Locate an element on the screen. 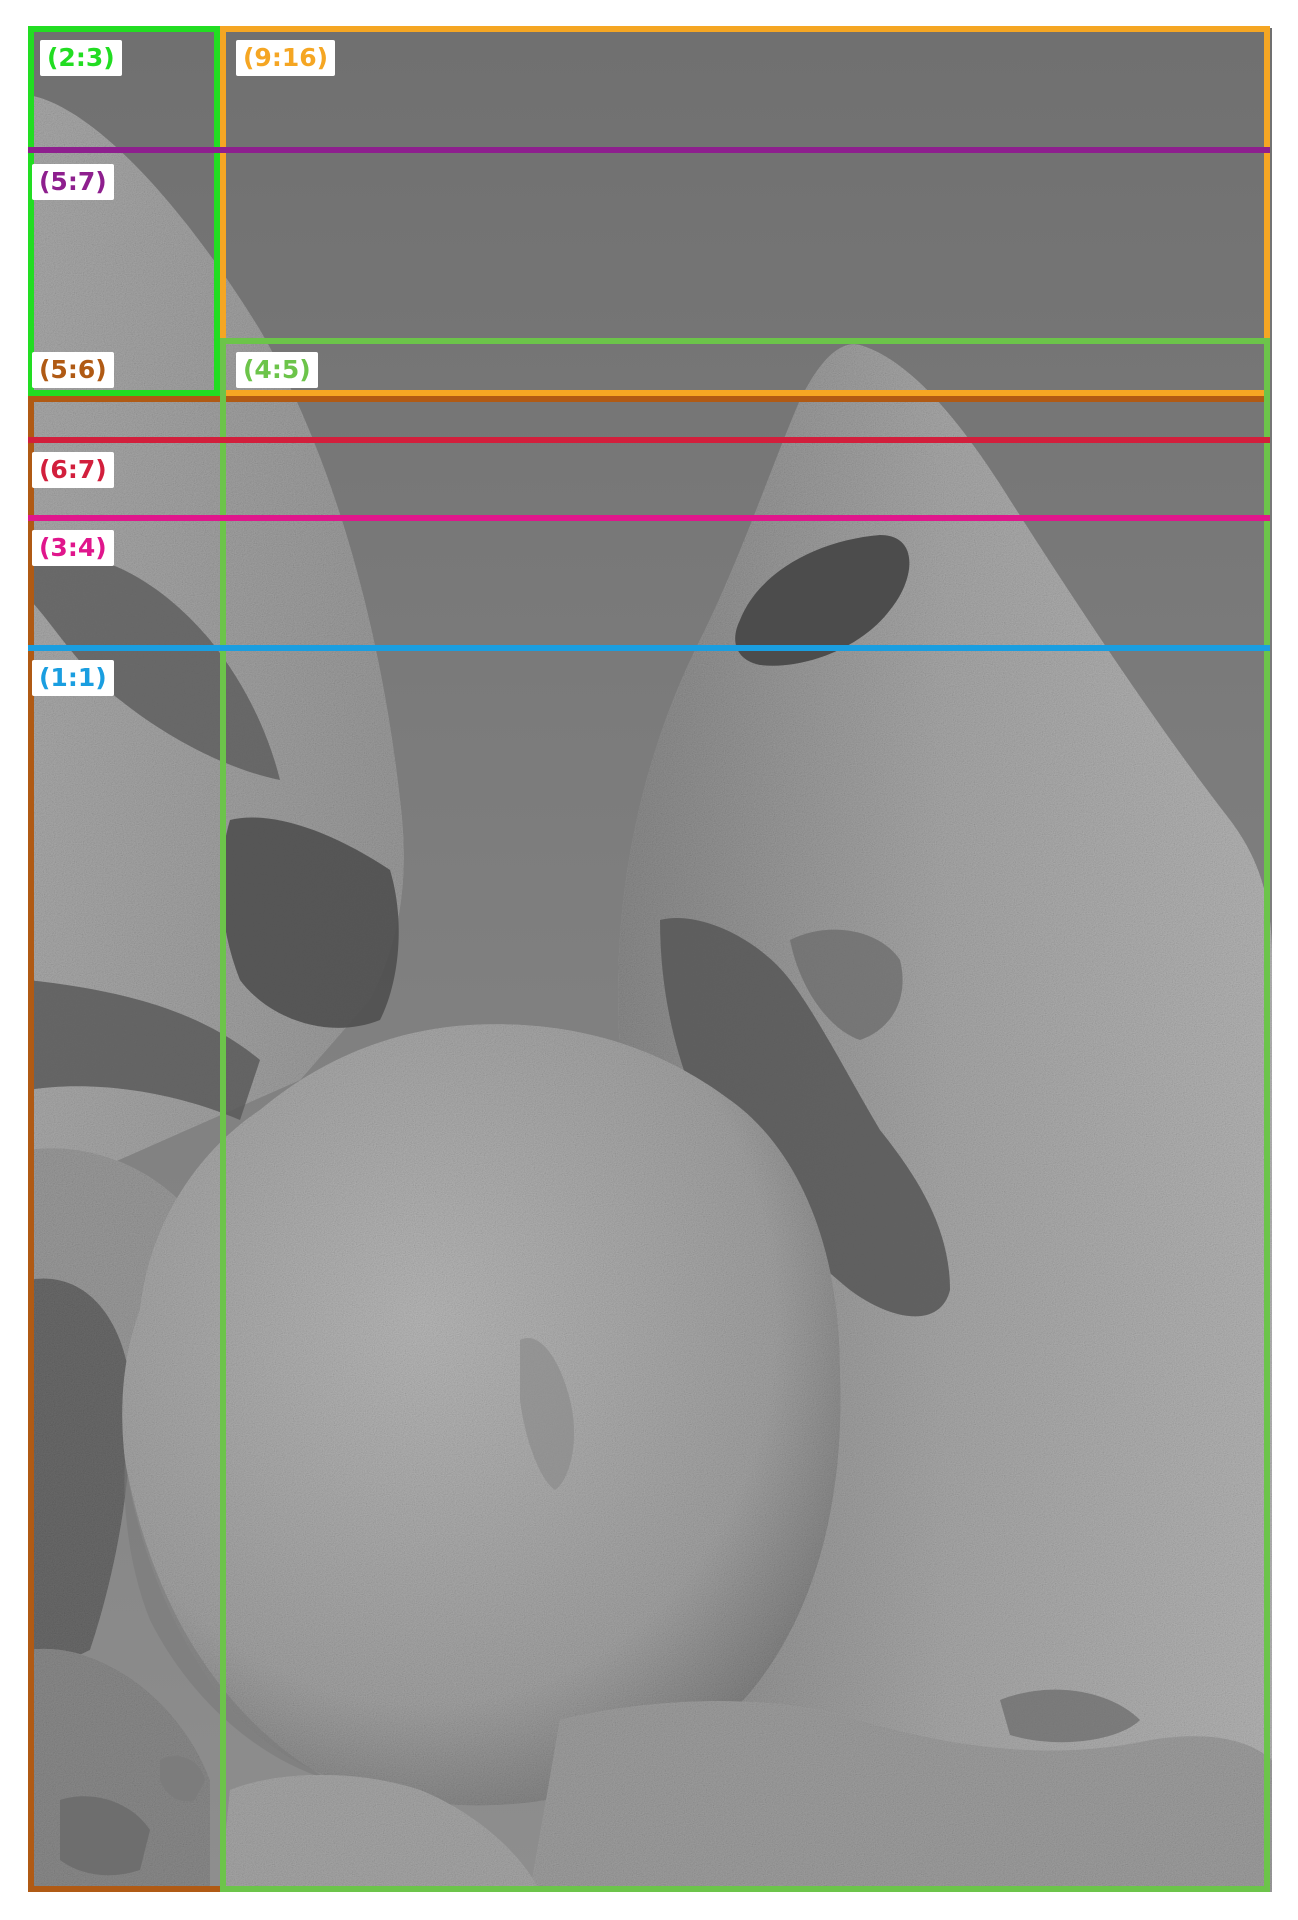 The image size is (1298, 1920). crop-5-6-label: (5:6) is located at coordinates (73, 370).